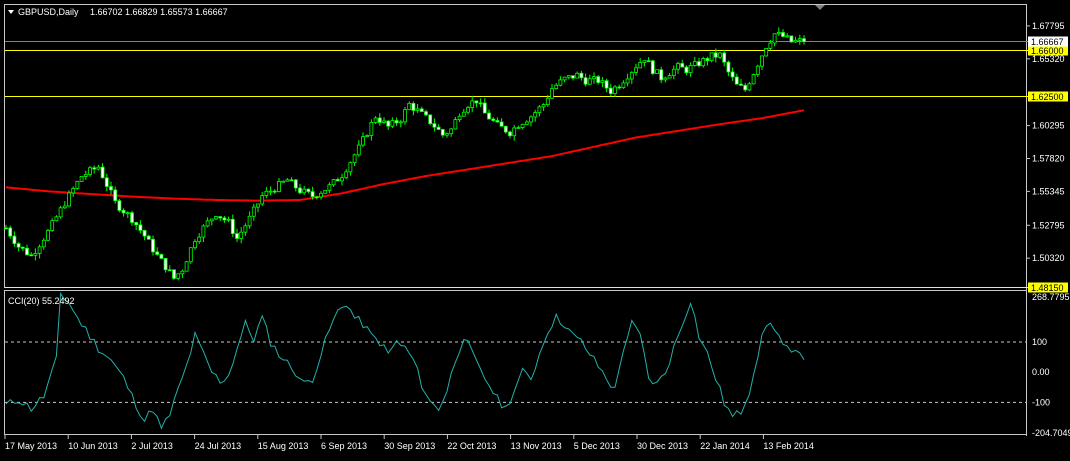 The height and width of the screenshot is (461, 1070). I want to click on time-tick-label: 13 Nov 2013, so click(536, 446).